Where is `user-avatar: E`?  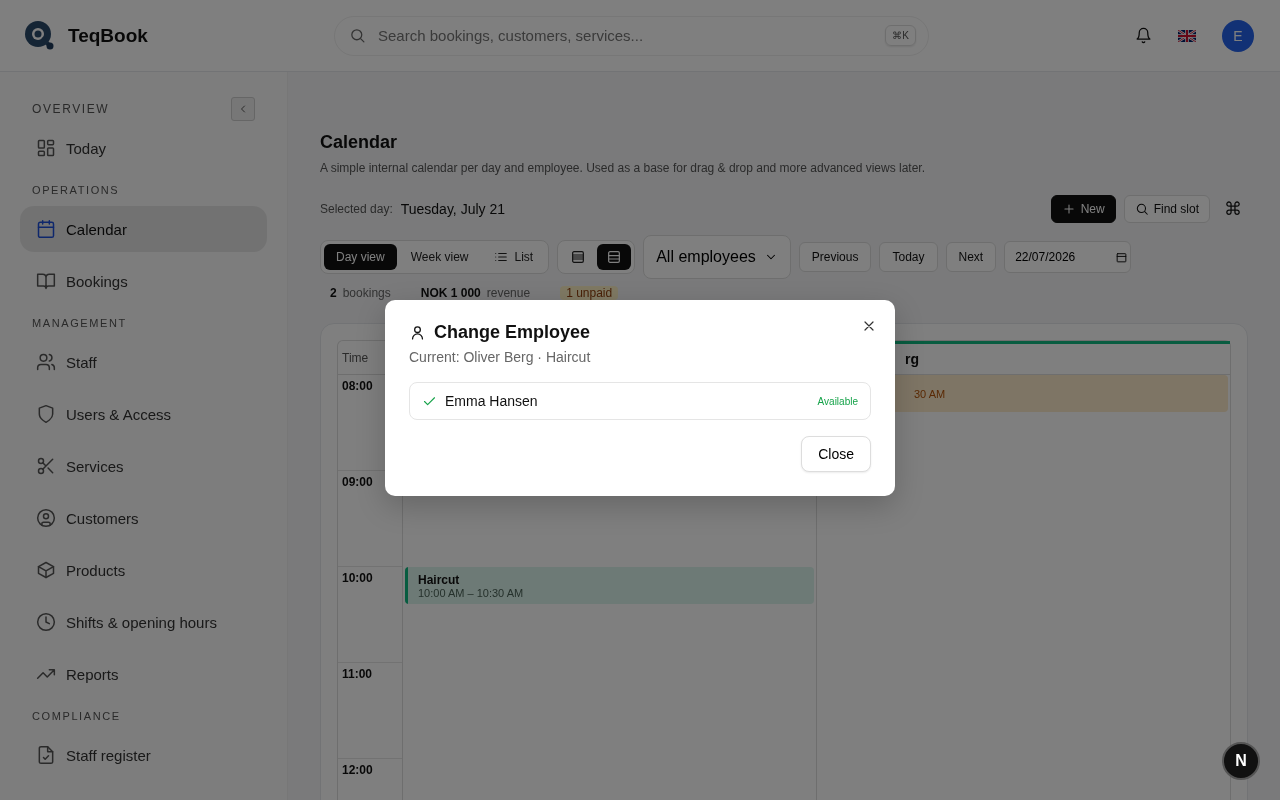 user-avatar: E is located at coordinates (1238, 35).